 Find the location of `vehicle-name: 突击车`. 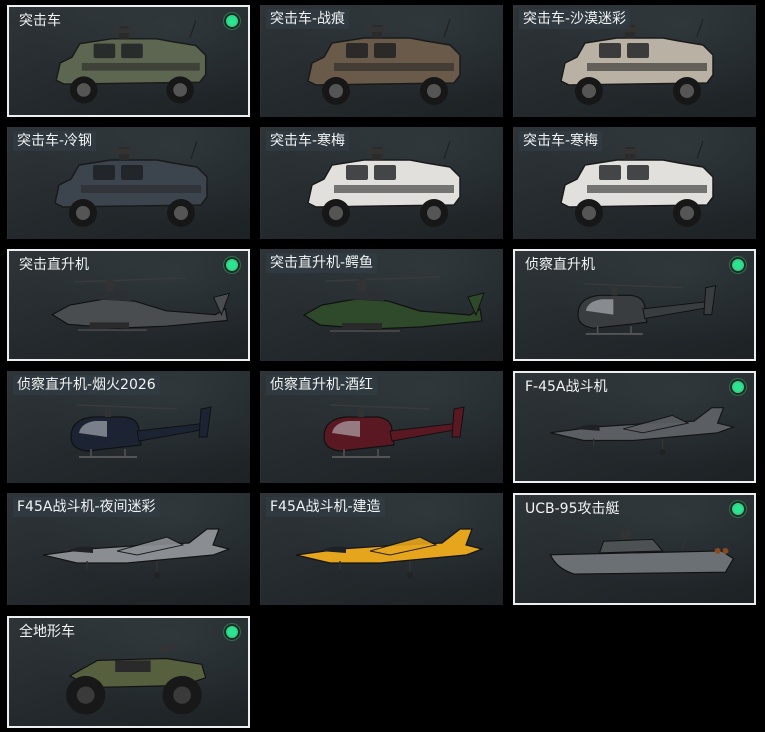

vehicle-name: 突击车 is located at coordinates (40, 21).